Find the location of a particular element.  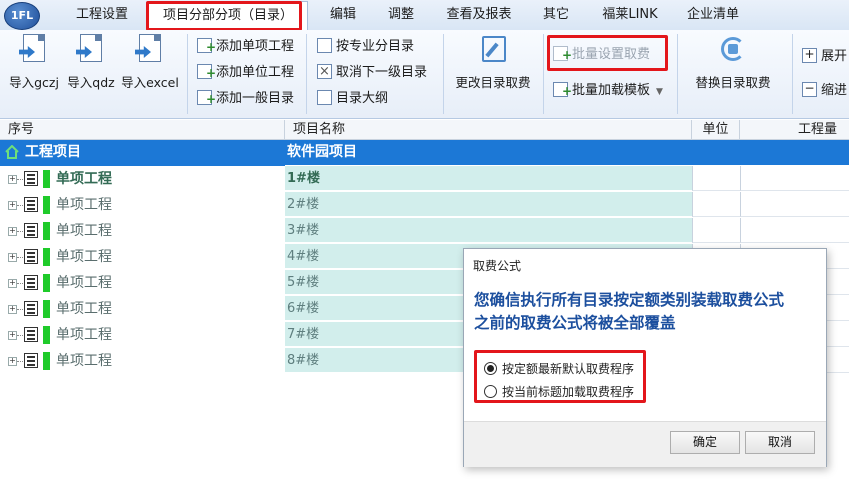

add-unit-project-label: 添加单位工程 is located at coordinates (255, 72).